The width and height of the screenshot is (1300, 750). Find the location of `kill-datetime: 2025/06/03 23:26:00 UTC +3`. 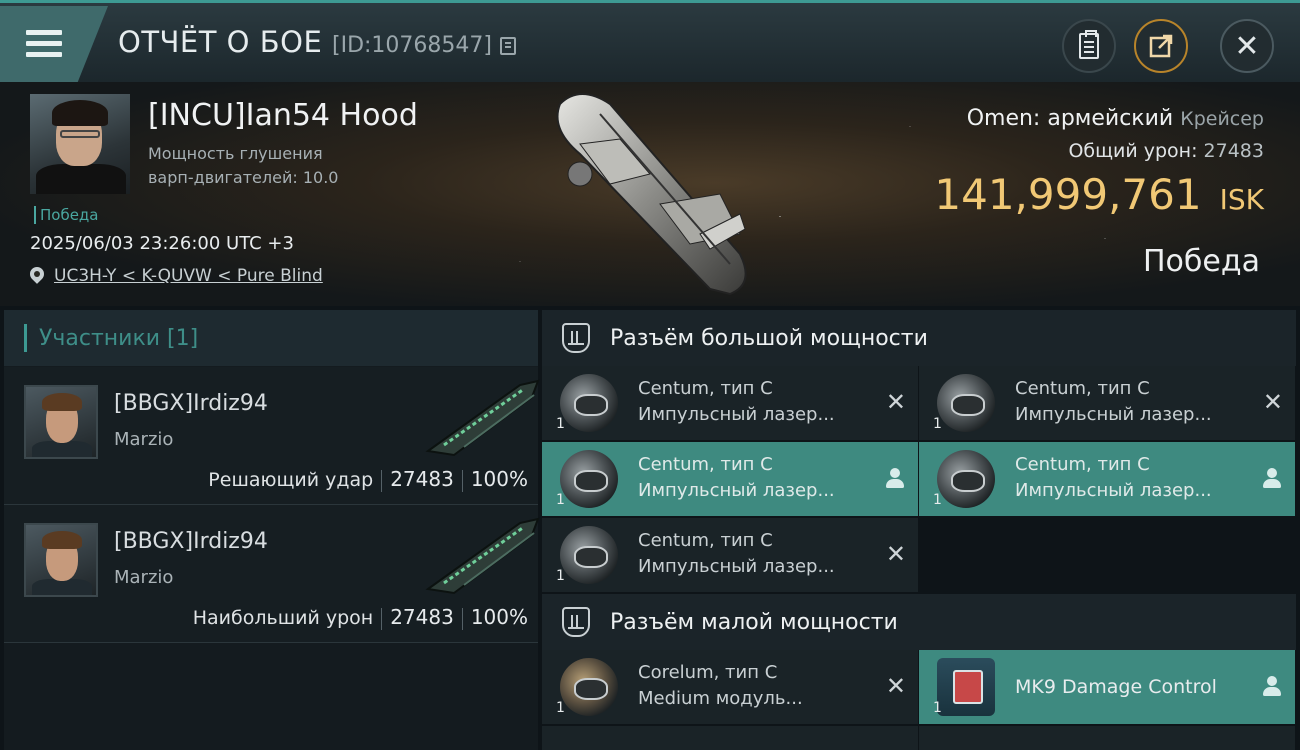

kill-datetime: 2025/06/03 23:26:00 UTC +3 is located at coordinates (162, 243).